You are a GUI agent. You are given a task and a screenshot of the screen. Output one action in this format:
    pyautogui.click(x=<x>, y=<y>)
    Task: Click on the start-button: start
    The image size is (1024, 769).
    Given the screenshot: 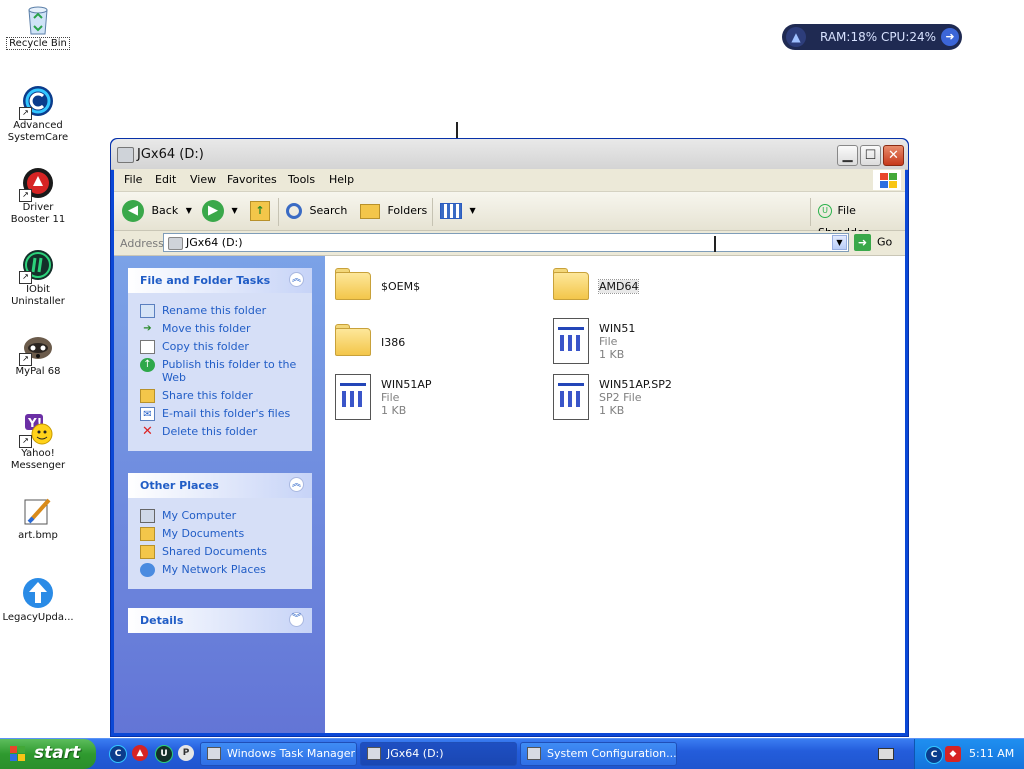 What is the action you would take?
    pyautogui.click(x=48, y=754)
    